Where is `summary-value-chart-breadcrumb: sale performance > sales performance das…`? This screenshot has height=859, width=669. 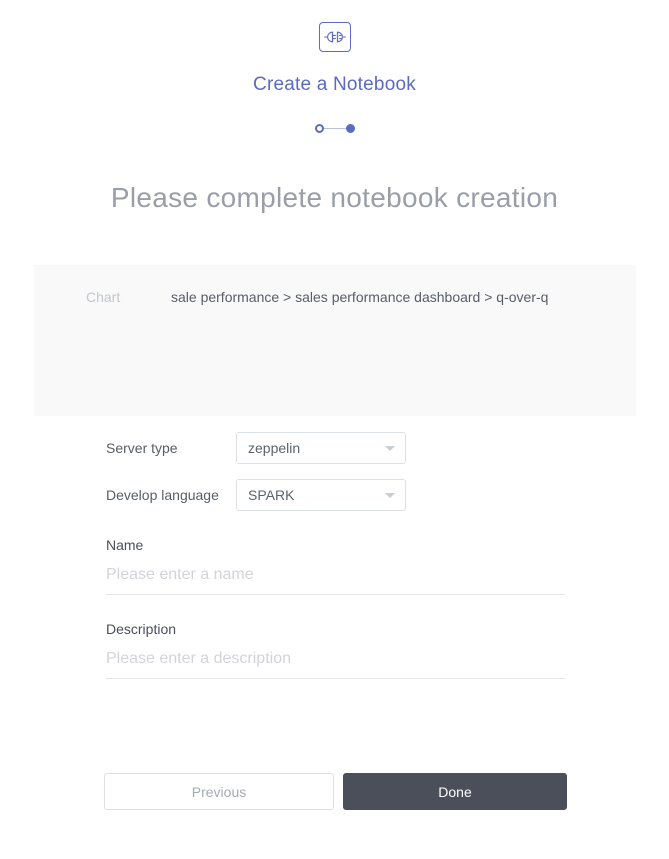
summary-value-chart-breadcrumb: sale performance > sales performance das… is located at coordinates (360, 297).